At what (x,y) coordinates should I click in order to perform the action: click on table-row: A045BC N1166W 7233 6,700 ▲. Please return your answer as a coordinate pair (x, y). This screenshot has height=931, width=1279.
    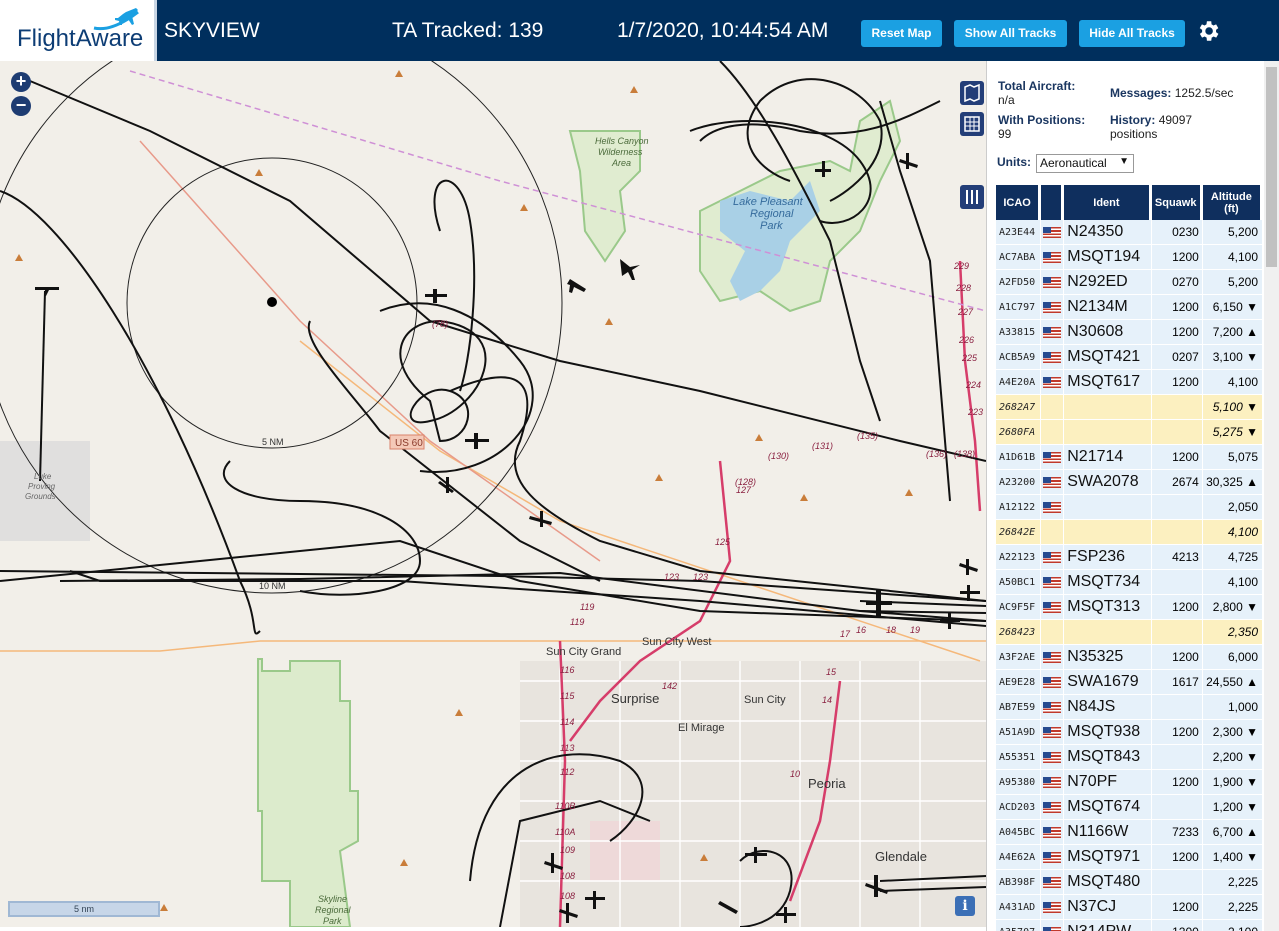
    Looking at the image, I should click on (1129, 832).